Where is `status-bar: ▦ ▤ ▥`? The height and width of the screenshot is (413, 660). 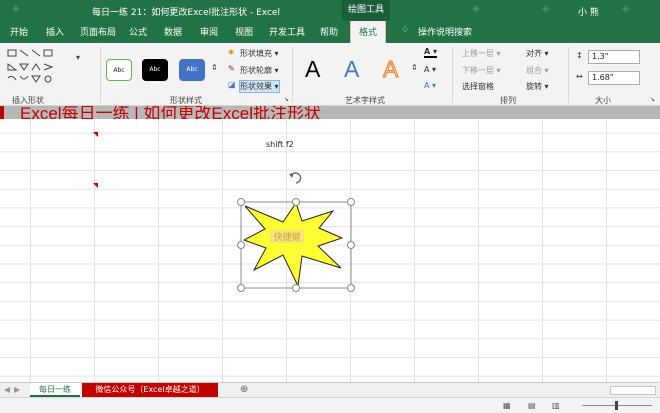 status-bar: ▦ ▤ ▥ is located at coordinates (330, 405).